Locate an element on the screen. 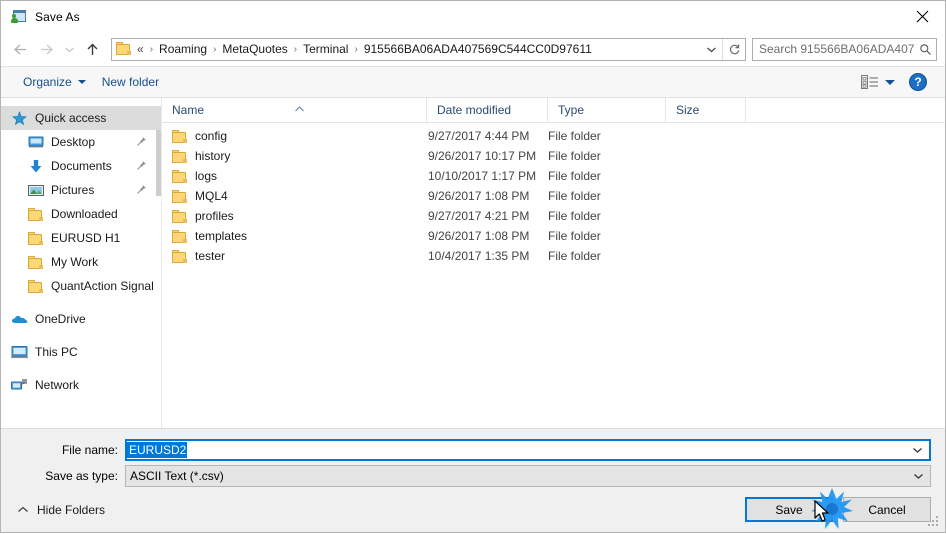 This screenshot has width=946, height=534. save-button: Save is located at coordinates (789, 509).